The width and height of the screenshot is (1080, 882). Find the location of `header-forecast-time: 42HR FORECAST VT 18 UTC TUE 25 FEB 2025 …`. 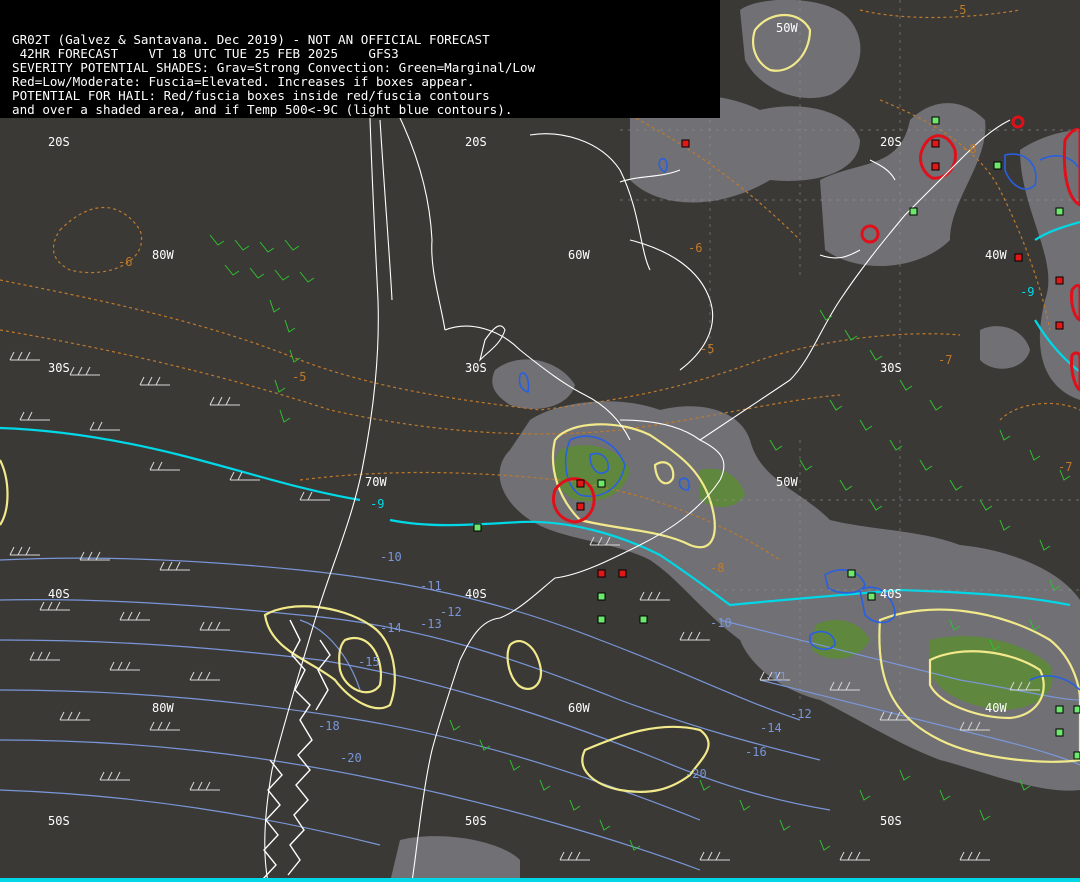

header-forecast-time: 42HR FORECAST VT 18 UTC TUE 25 FEB 2025 … is located at coordinates (205, 53).